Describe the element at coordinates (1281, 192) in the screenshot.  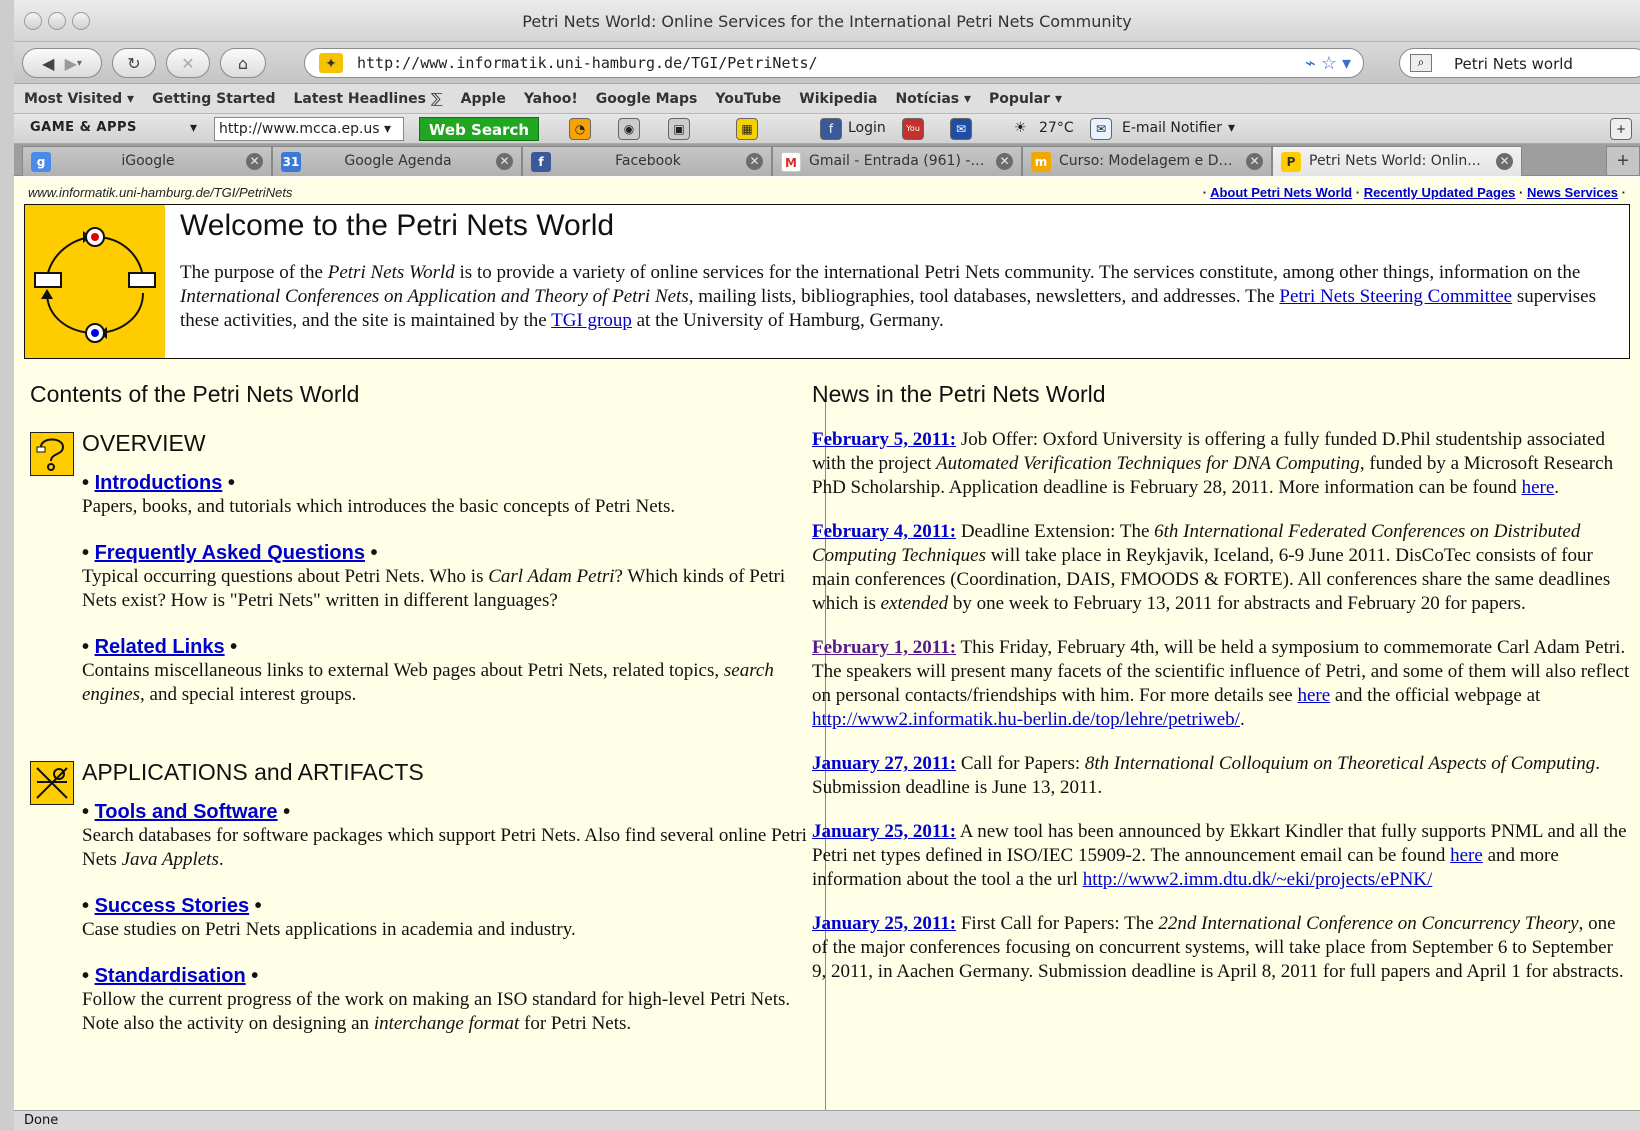
I see `about-link: About Petri Nets World` at that location.